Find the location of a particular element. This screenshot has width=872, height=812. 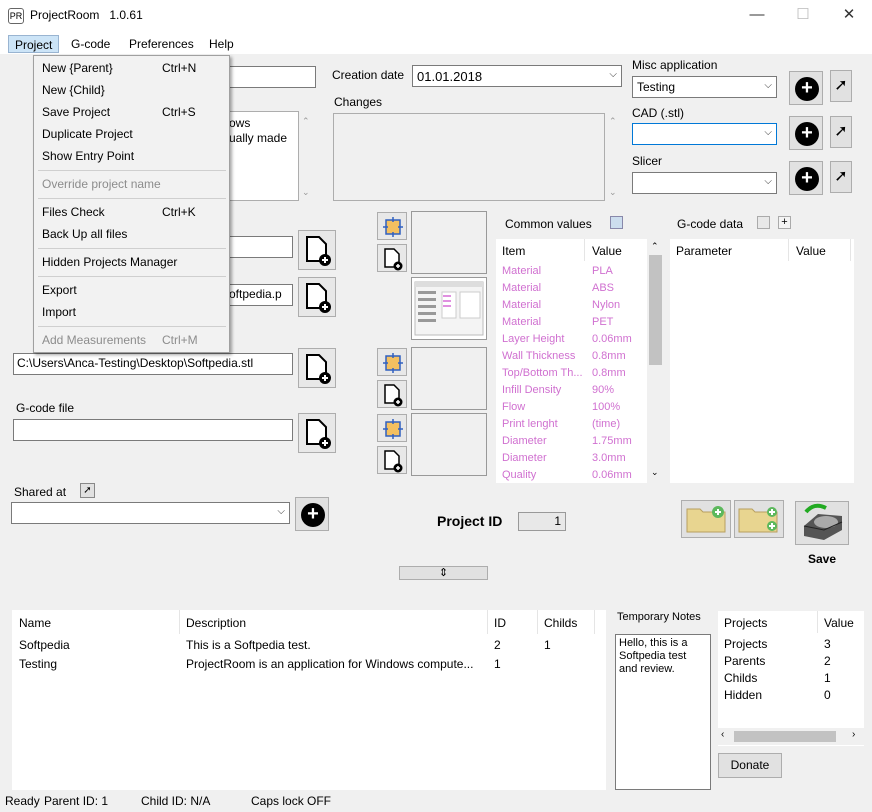

add-gcode-file-button is located at coordinates (317, 433).